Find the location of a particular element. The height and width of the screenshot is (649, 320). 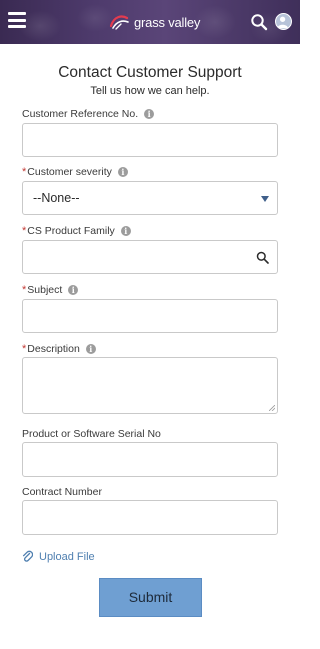

cs-product-family-input is located at coordinates (150, 257).